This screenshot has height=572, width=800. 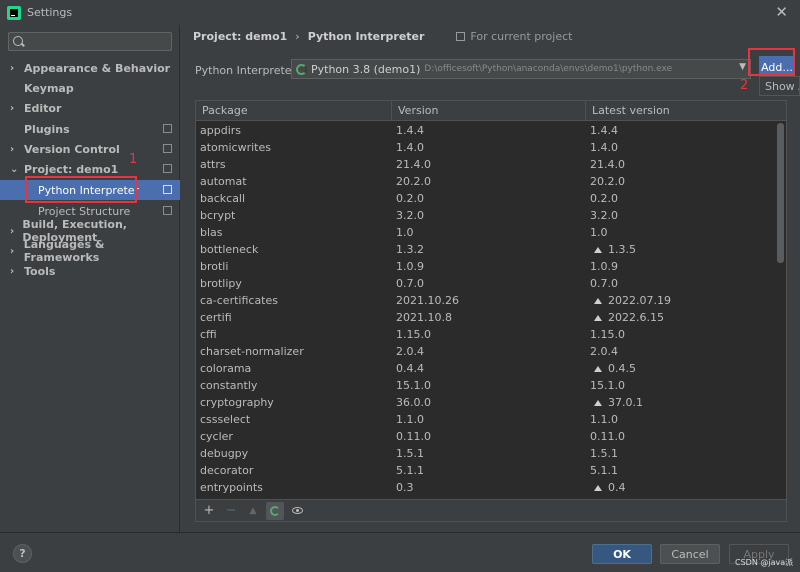 What do you see at coordinates (486, 130) in the screenshot?
I see `table-row: appdirs 1.4.4 1.4.4` at bounding box center [486, 130].